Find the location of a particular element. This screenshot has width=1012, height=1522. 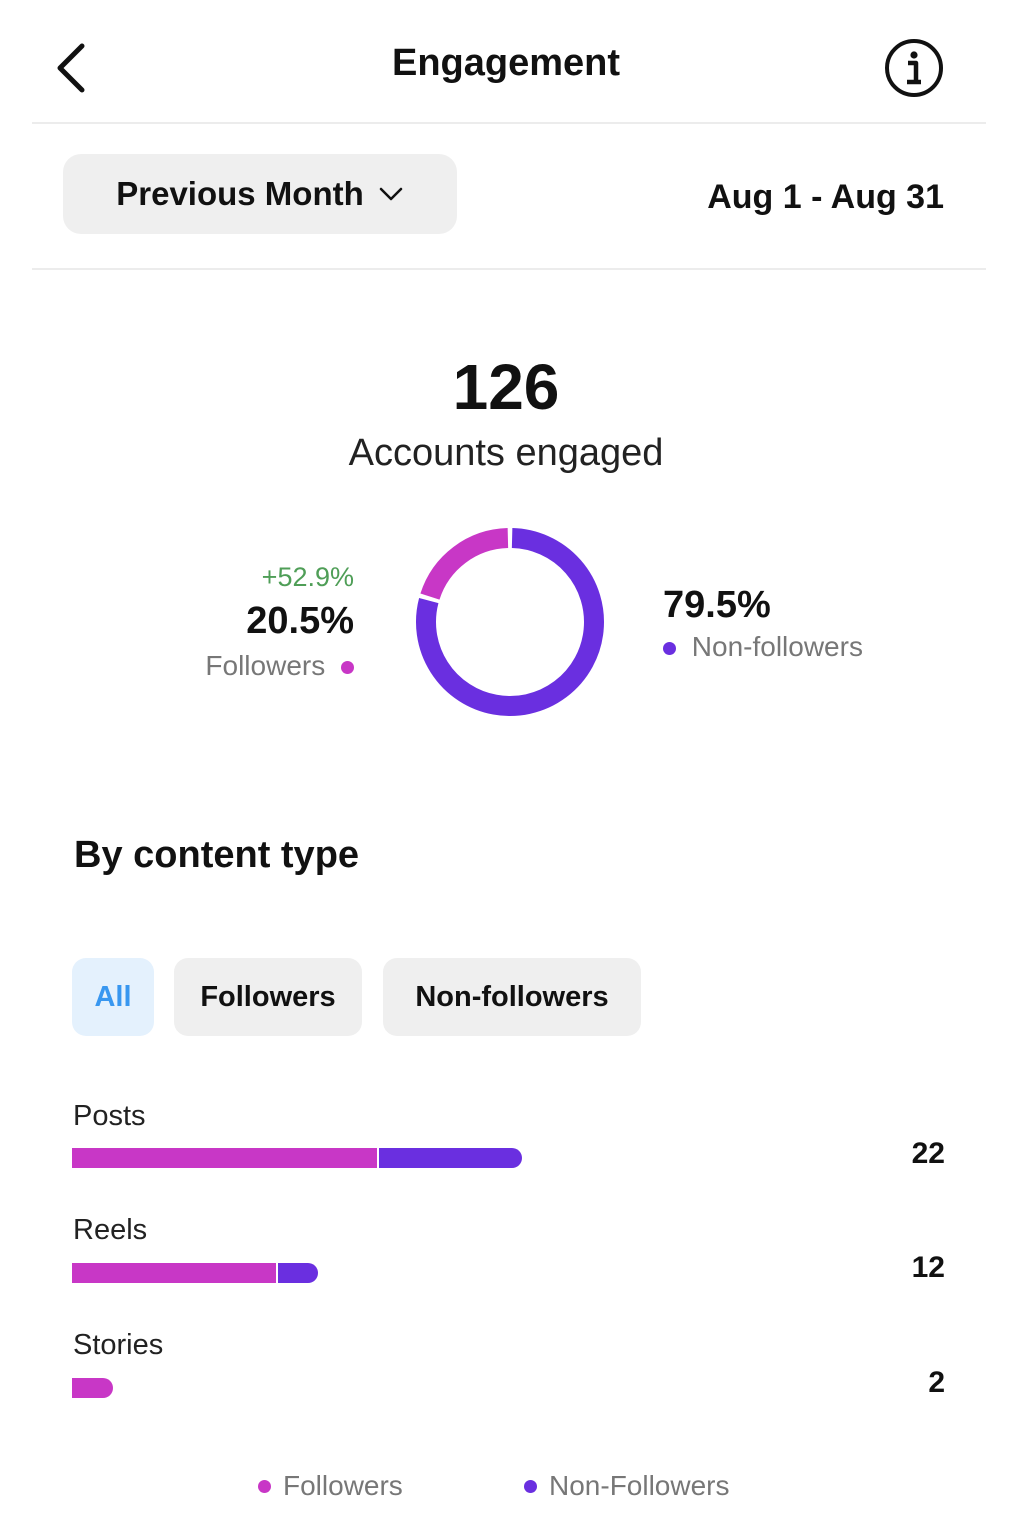

posts-bar is located at coordinates (297, 1158).